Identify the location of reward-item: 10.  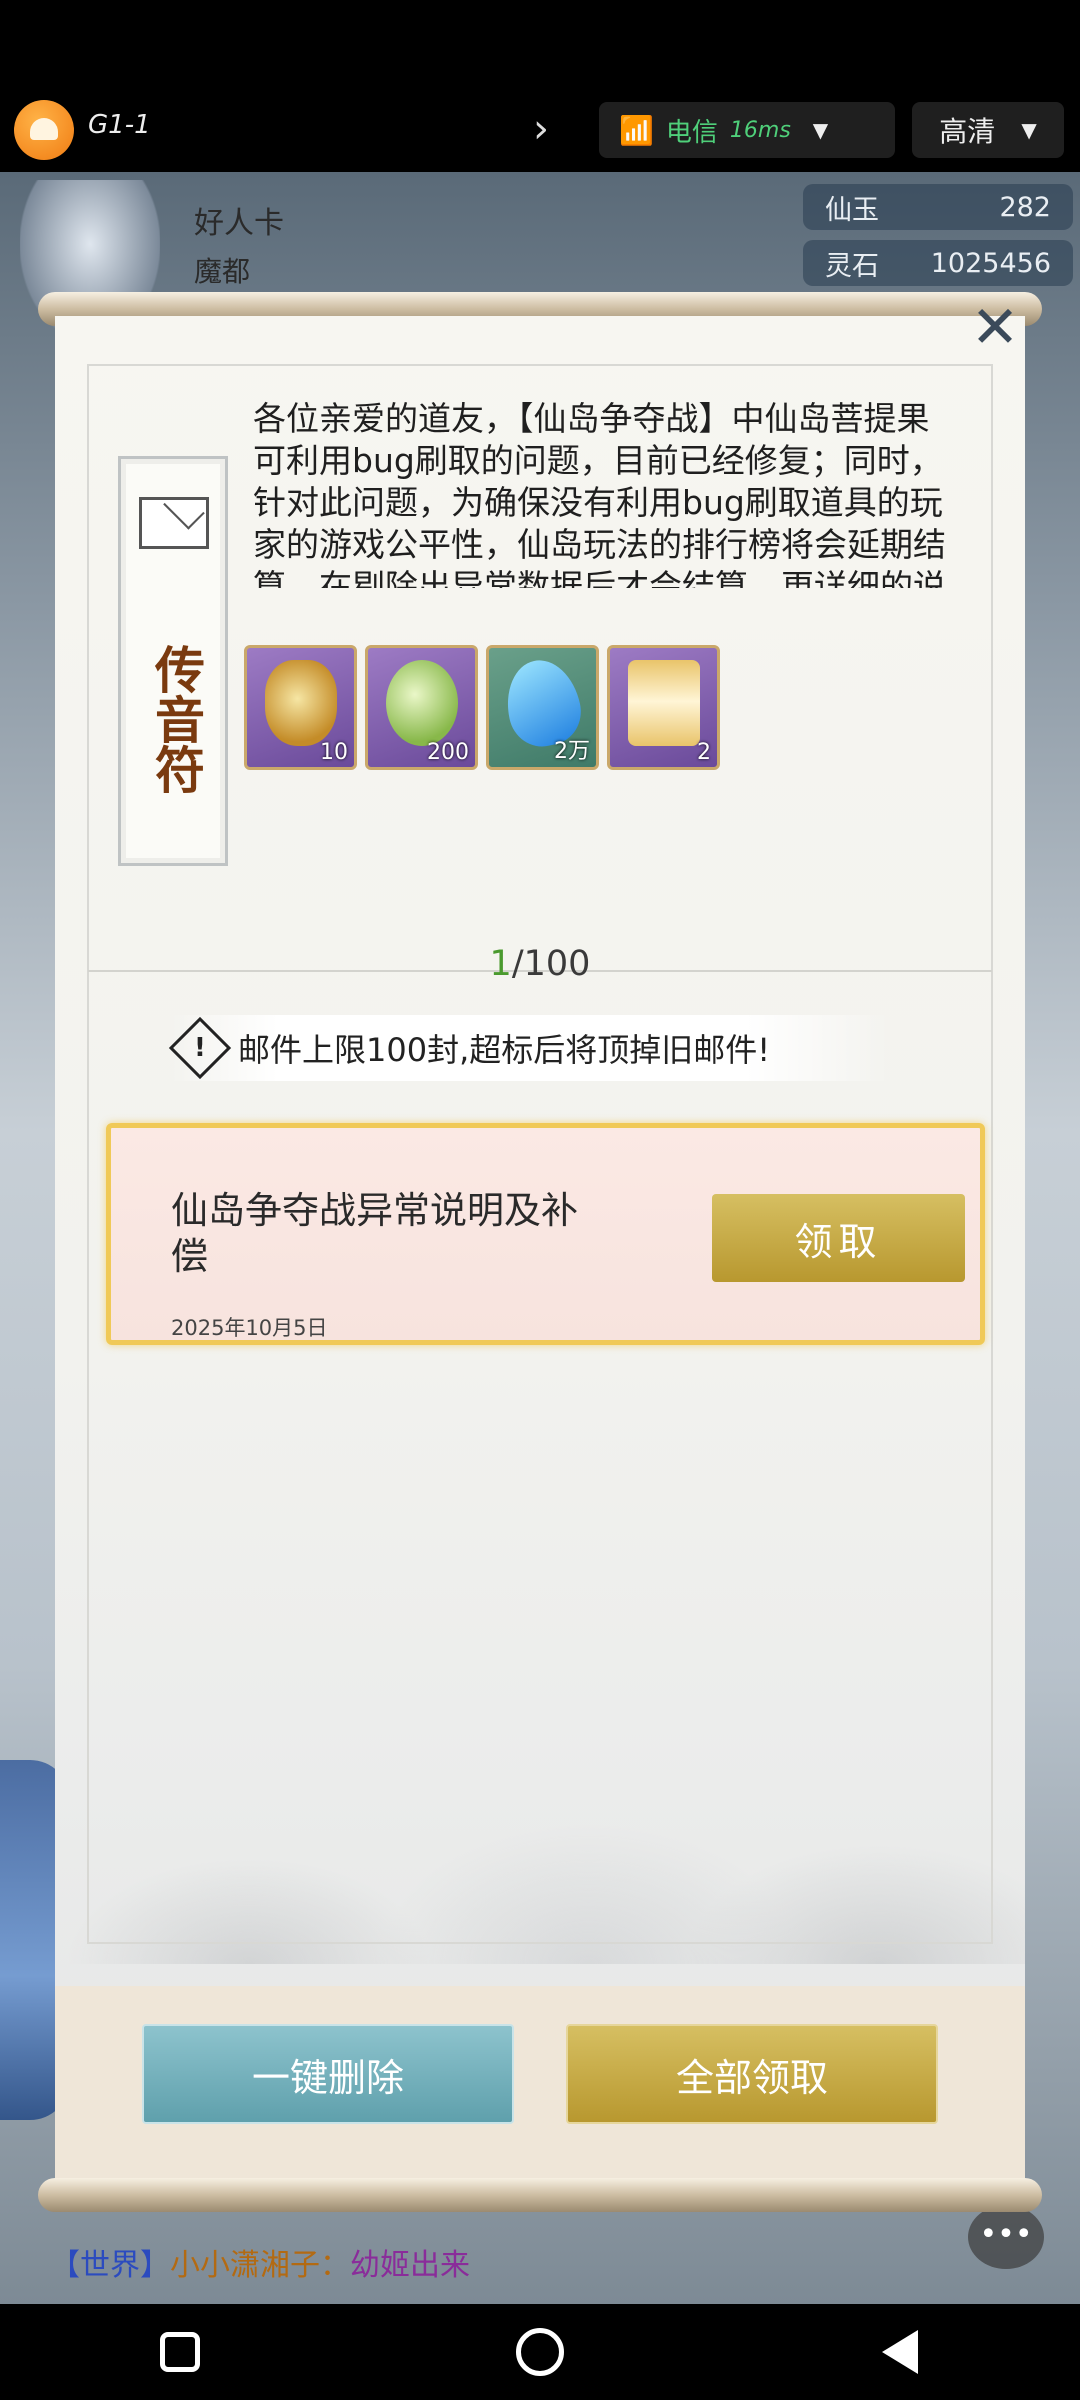
(300, 707).